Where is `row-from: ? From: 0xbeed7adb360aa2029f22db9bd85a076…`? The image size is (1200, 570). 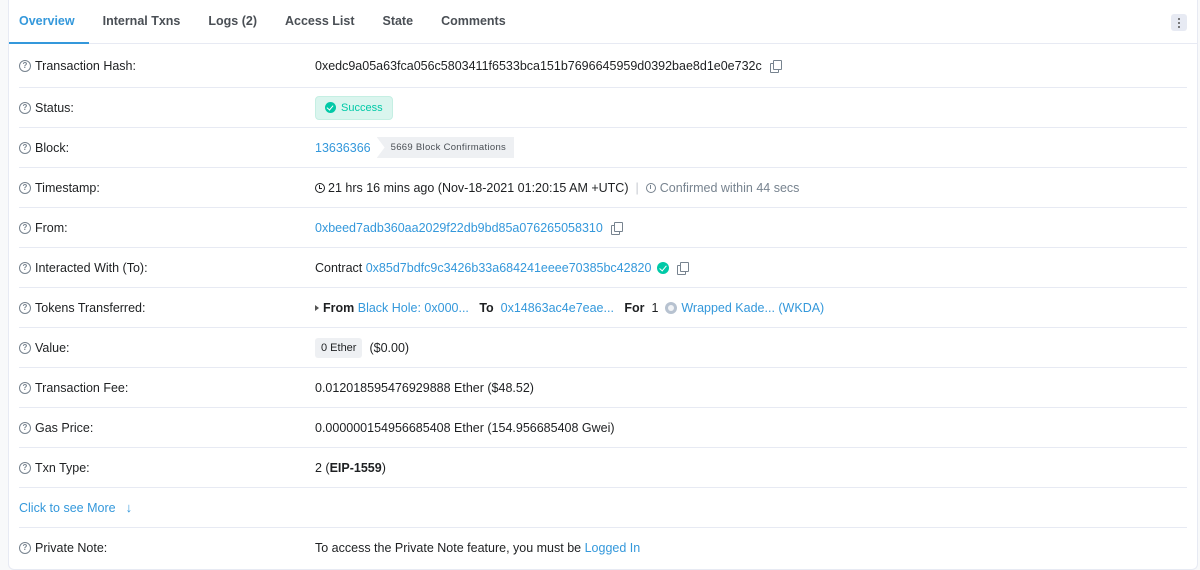 row-from: ? From: 0xbeed7adb360aa2029f22db9bd85a076… is located at coordinates (603, 228).